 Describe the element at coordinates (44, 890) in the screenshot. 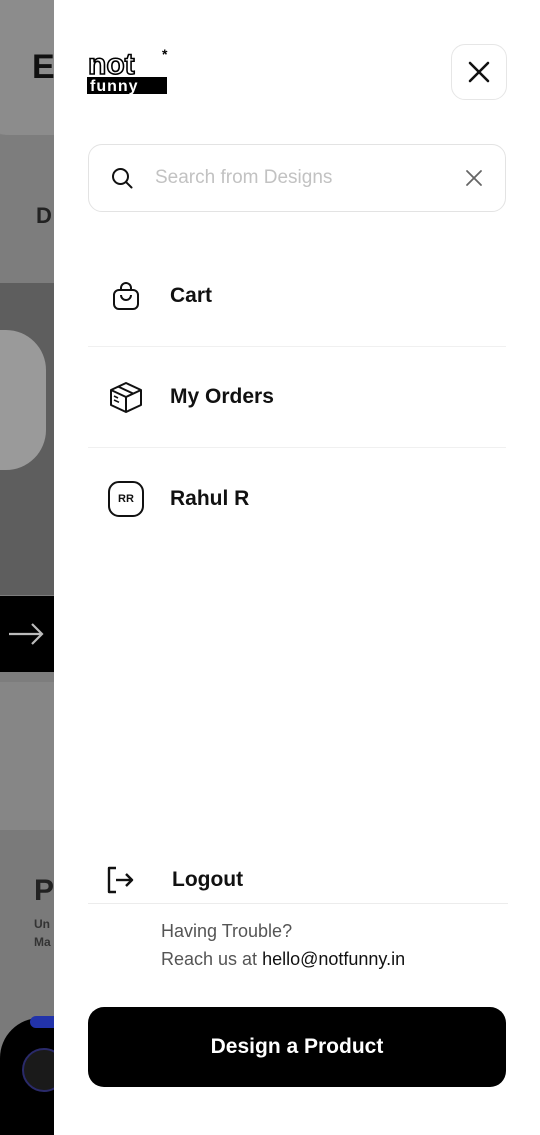

I see `background-heading: P` at that location.